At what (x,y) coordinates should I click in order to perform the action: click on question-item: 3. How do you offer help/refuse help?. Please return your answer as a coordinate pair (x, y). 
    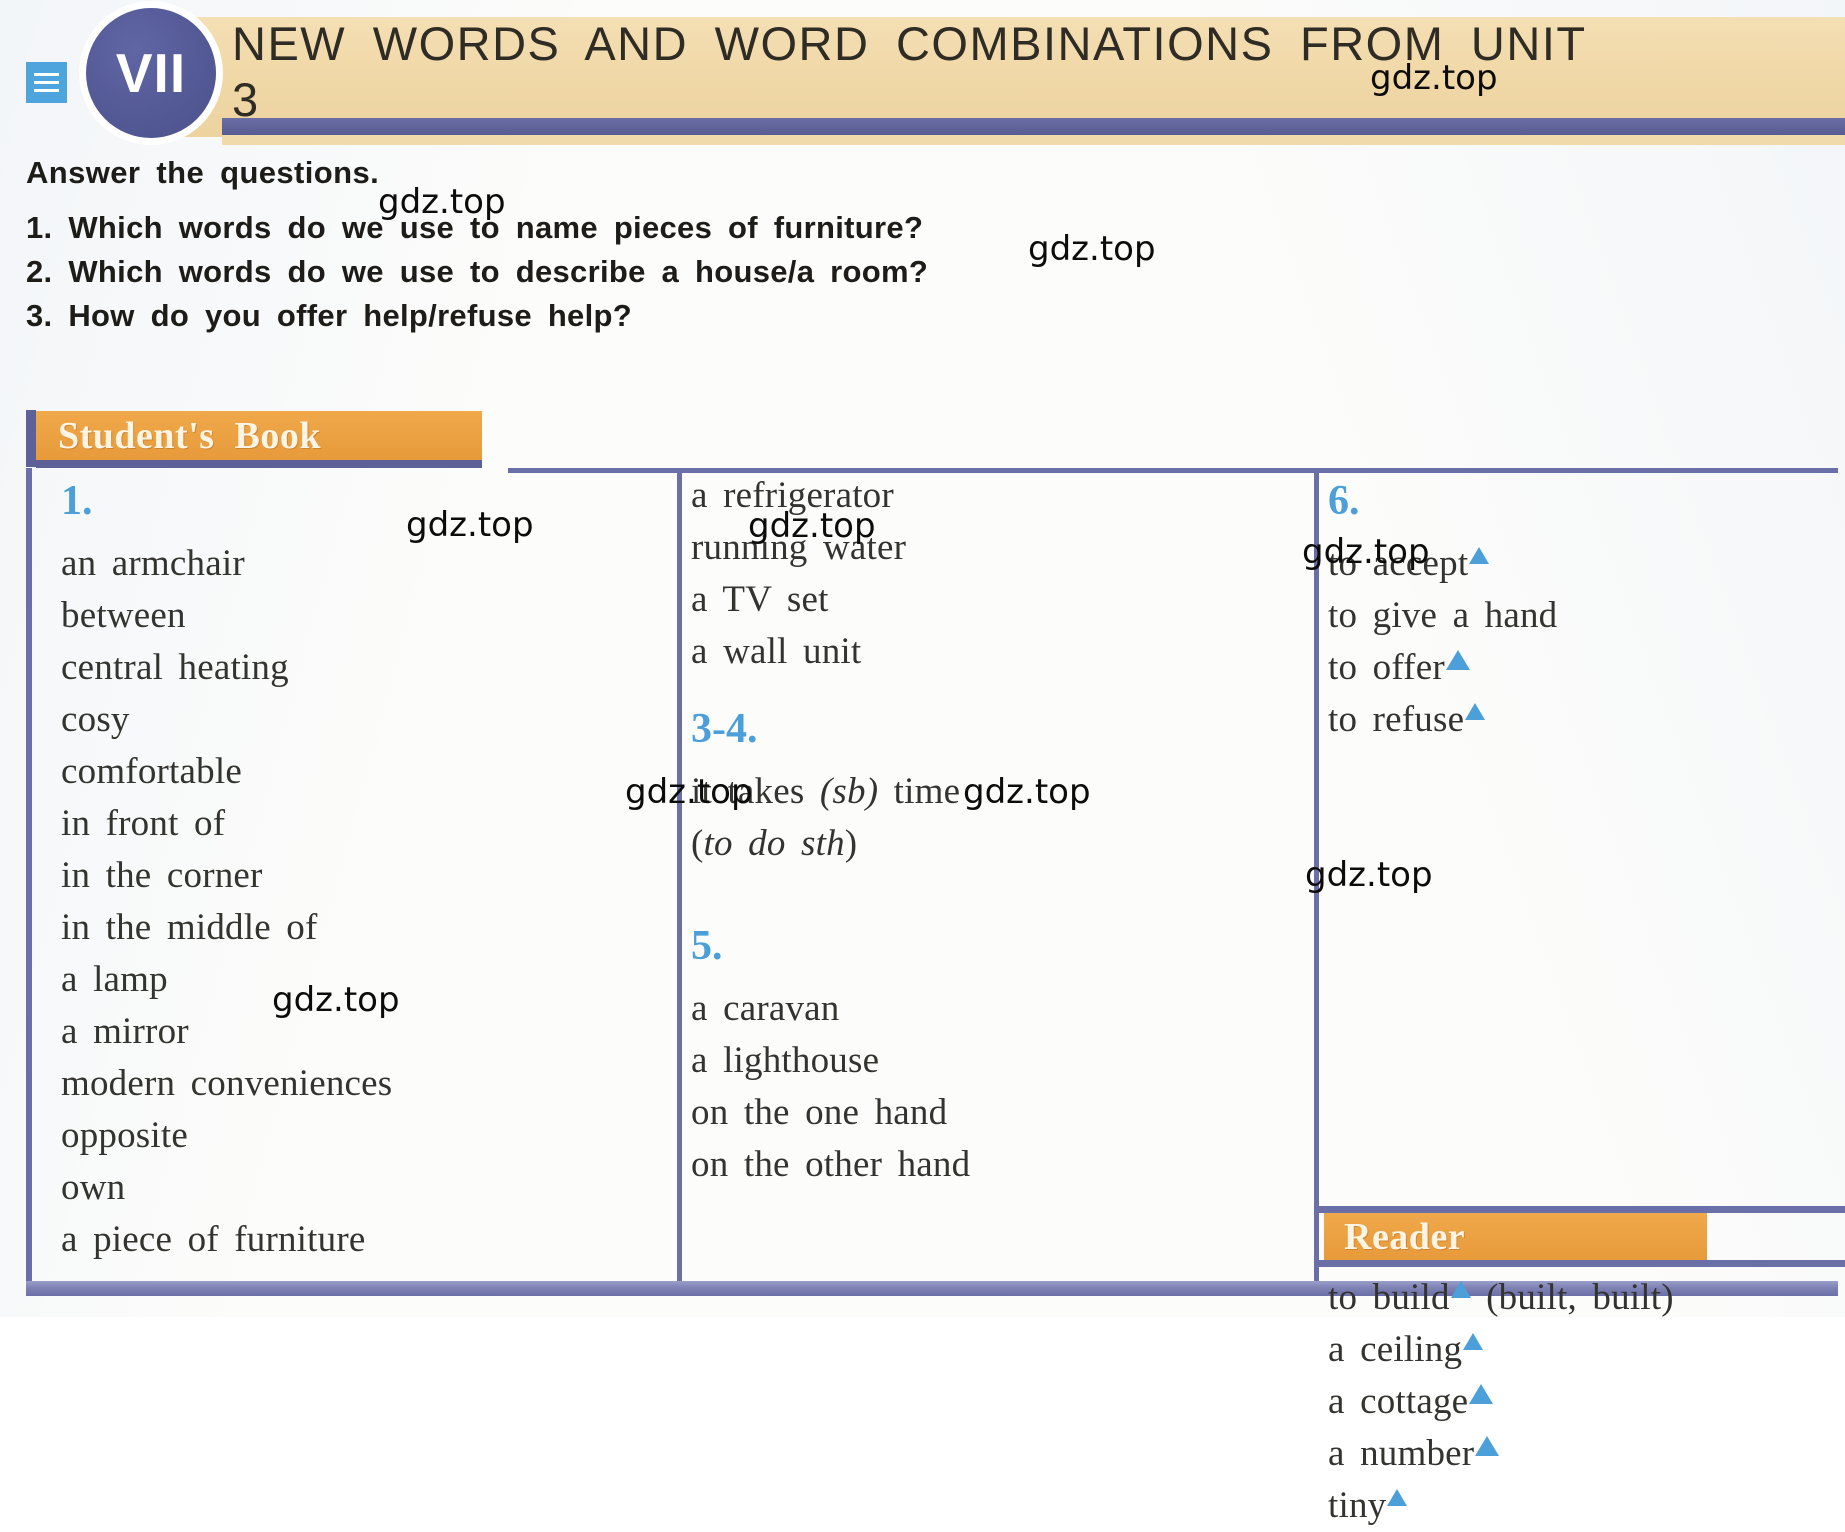
    Looking at the image, I should click on (329, 315).